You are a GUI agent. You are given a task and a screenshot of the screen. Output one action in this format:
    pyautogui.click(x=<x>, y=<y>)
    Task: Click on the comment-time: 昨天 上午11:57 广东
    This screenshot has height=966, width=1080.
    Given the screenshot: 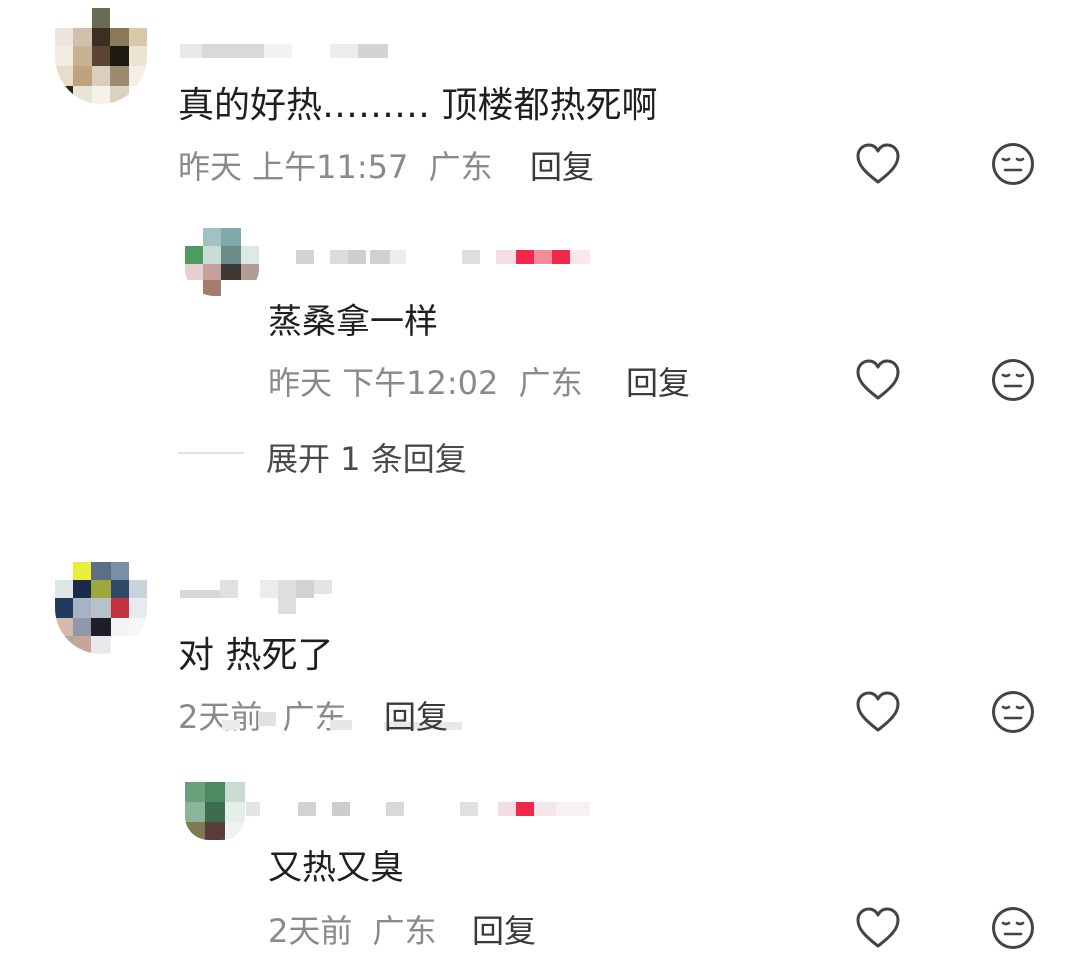 What is the action you would take?
    pyautogui.click(x=335, y=165)
    